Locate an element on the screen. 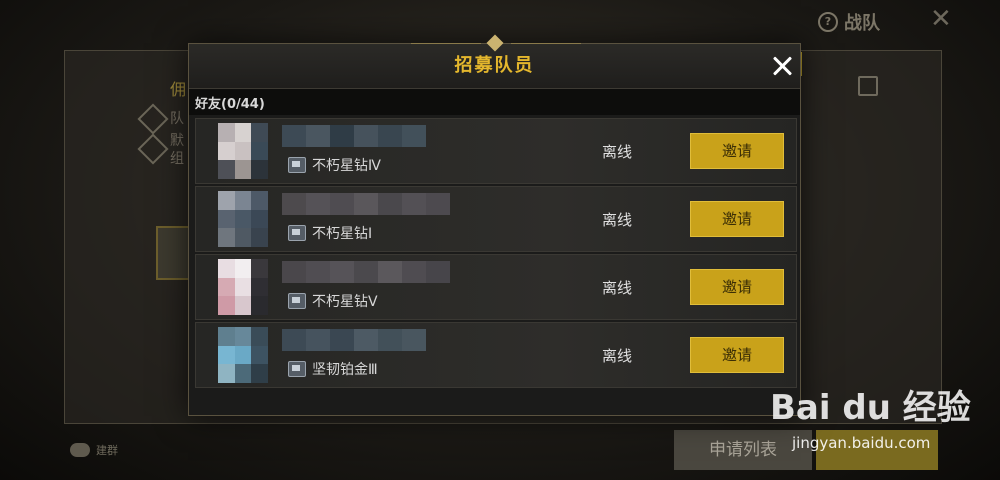  background-line-3: 组 is located at coordinates (177, 159).